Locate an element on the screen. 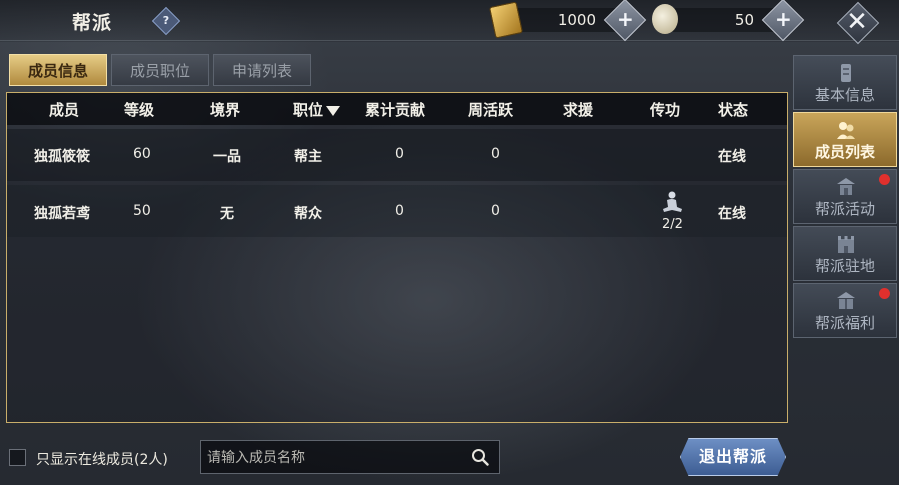 This screenshot has width=899, height=485. close-button: ✕ is located at coordinates (858, 23).